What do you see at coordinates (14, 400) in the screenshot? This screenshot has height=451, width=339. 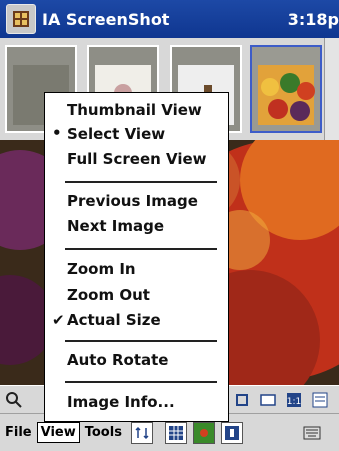 I see `zoom-icon` at bounding box center [14, 400].